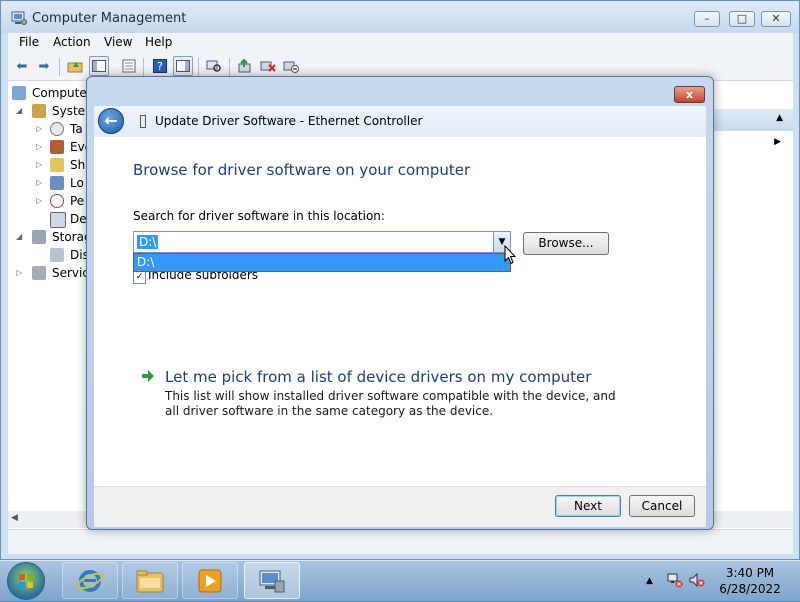 The image size is (800, 602). I want to click on taskbar-windows-explorer, so click(150, 580).